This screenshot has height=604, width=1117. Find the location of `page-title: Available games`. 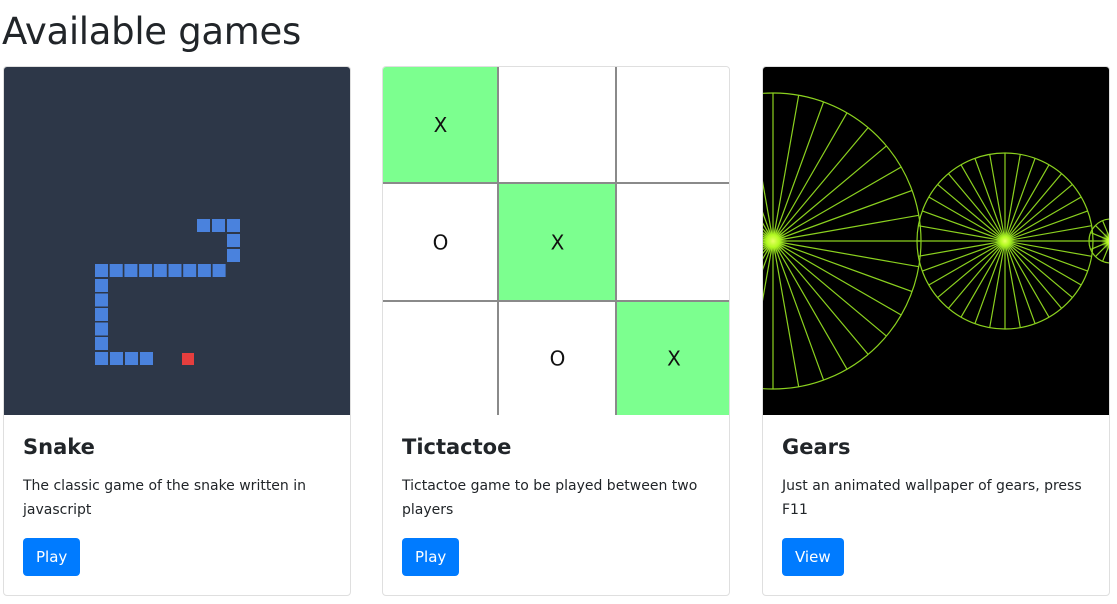

page-title: Available games is located at coordinates (151, 31).